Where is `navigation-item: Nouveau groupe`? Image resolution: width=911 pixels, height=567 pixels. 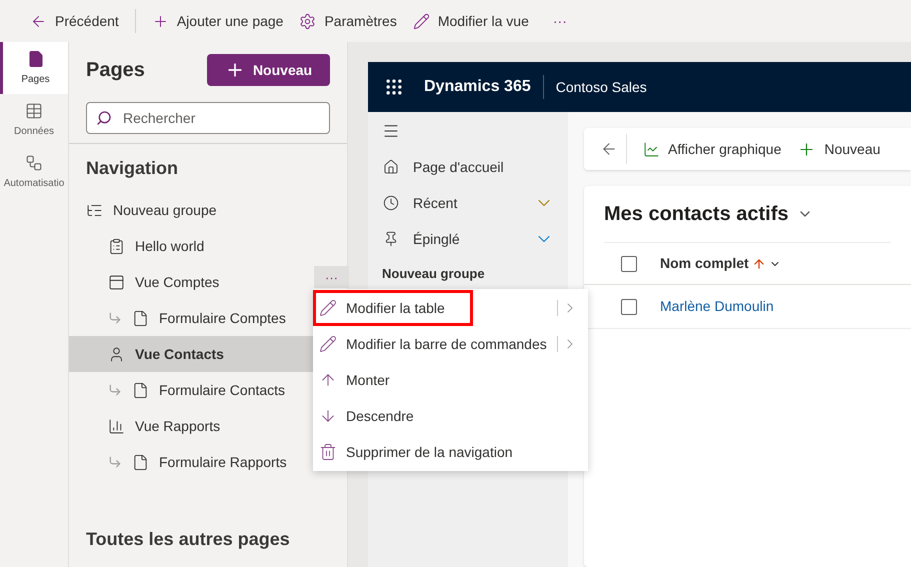 navigation-item: Nouveau groupe is located at coordinates (208, 210).